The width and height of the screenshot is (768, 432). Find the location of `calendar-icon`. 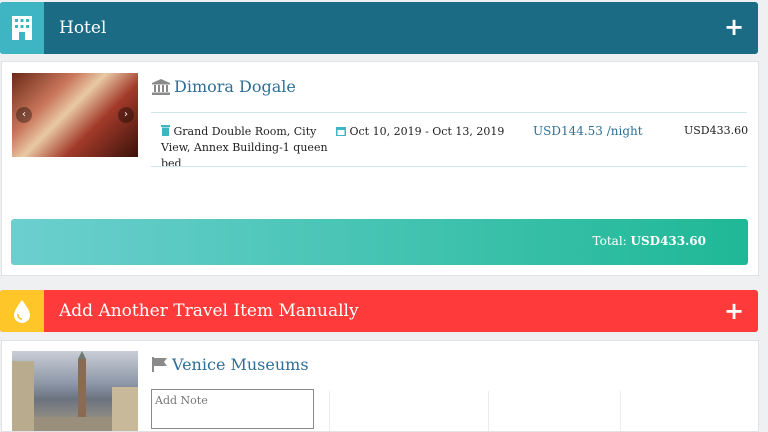

calendar-icon is located at coordinates (341, 131).